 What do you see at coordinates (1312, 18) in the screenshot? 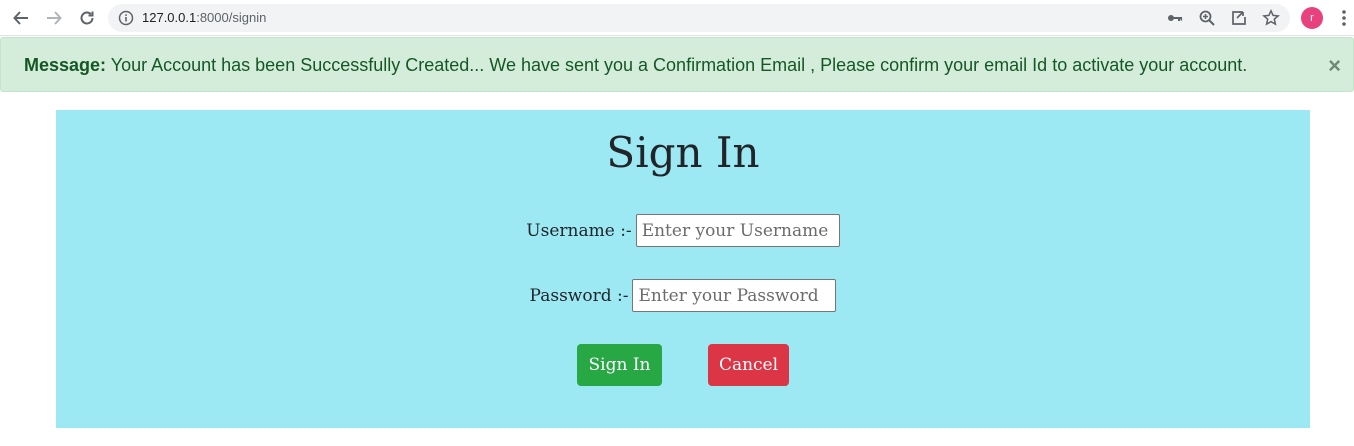
I see `profile-avatar: r` at bounding box center [1312, 18].